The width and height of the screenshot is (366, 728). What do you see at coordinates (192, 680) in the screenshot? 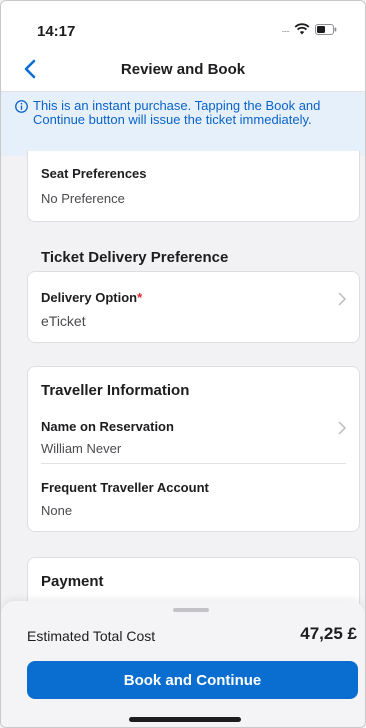
I see `book-and-continue-button: Book and Continue` at bounding box center [192, 680].